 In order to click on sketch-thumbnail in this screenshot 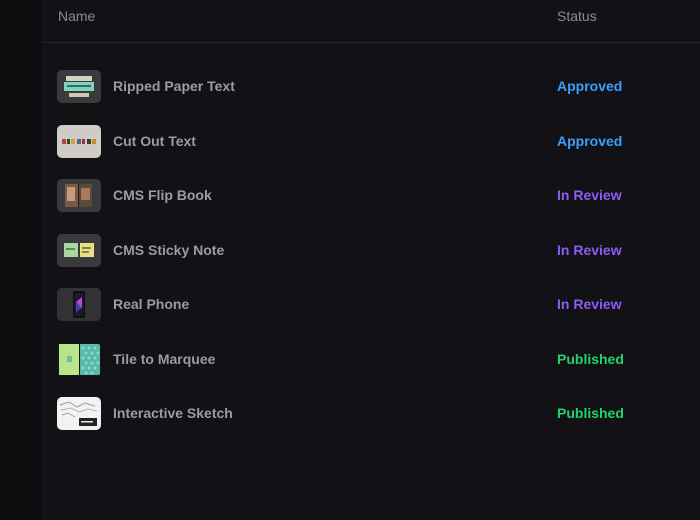, I will do `click(79, 413)`.